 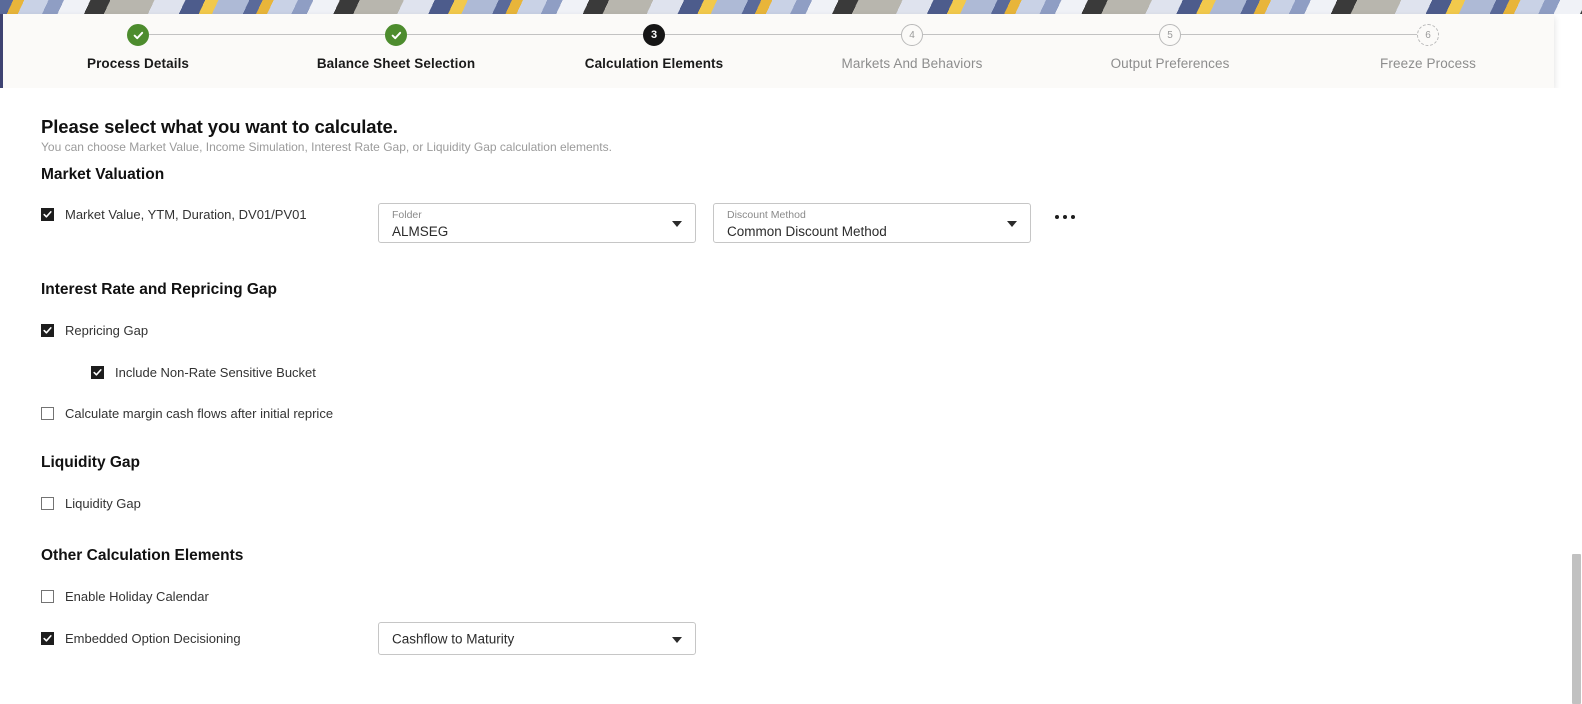 I want to click on checkbox-enable-holiday-calendar, so click(x=47, y=596).